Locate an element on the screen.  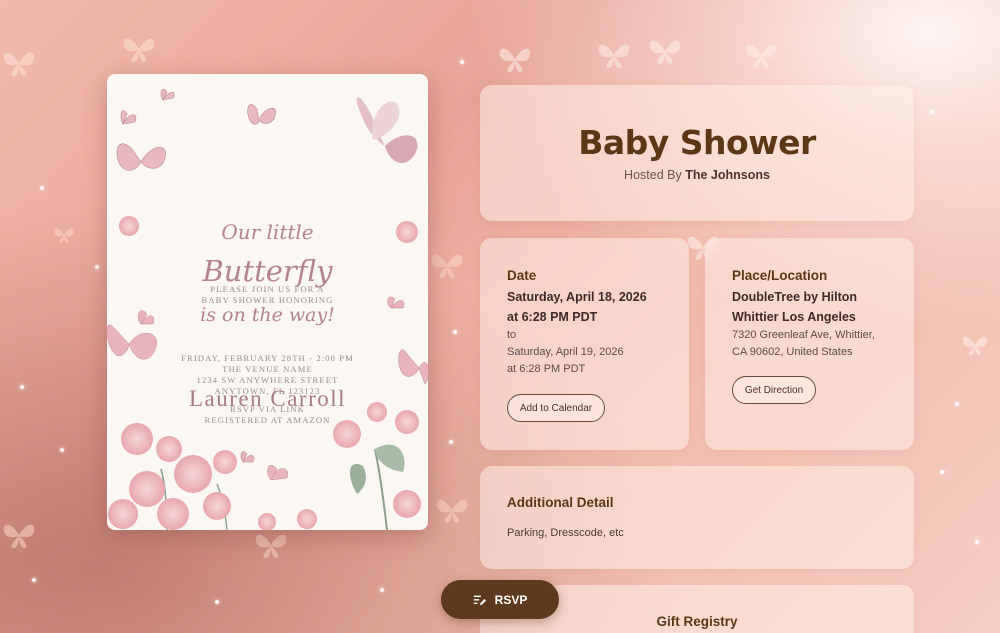
hosted-by-line: Hosted By The Johnsons is located at coordinates (697, 175).